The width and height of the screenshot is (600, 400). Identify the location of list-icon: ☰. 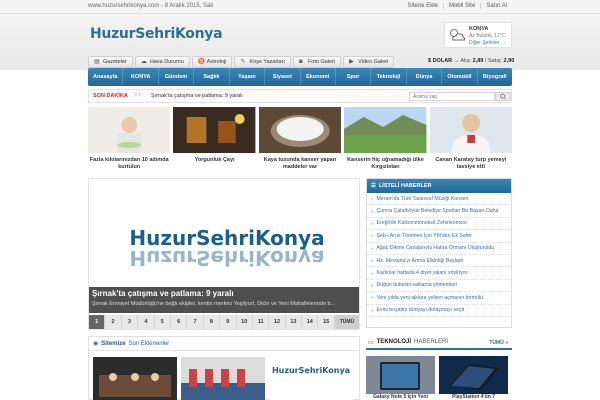
(373, 186).